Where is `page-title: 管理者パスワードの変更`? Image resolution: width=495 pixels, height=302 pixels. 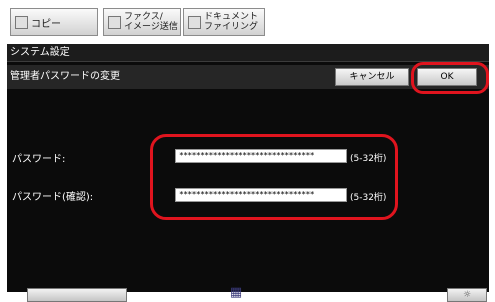
page-title: 管理者パスワードの変更 is located at coordinates (65, 76).